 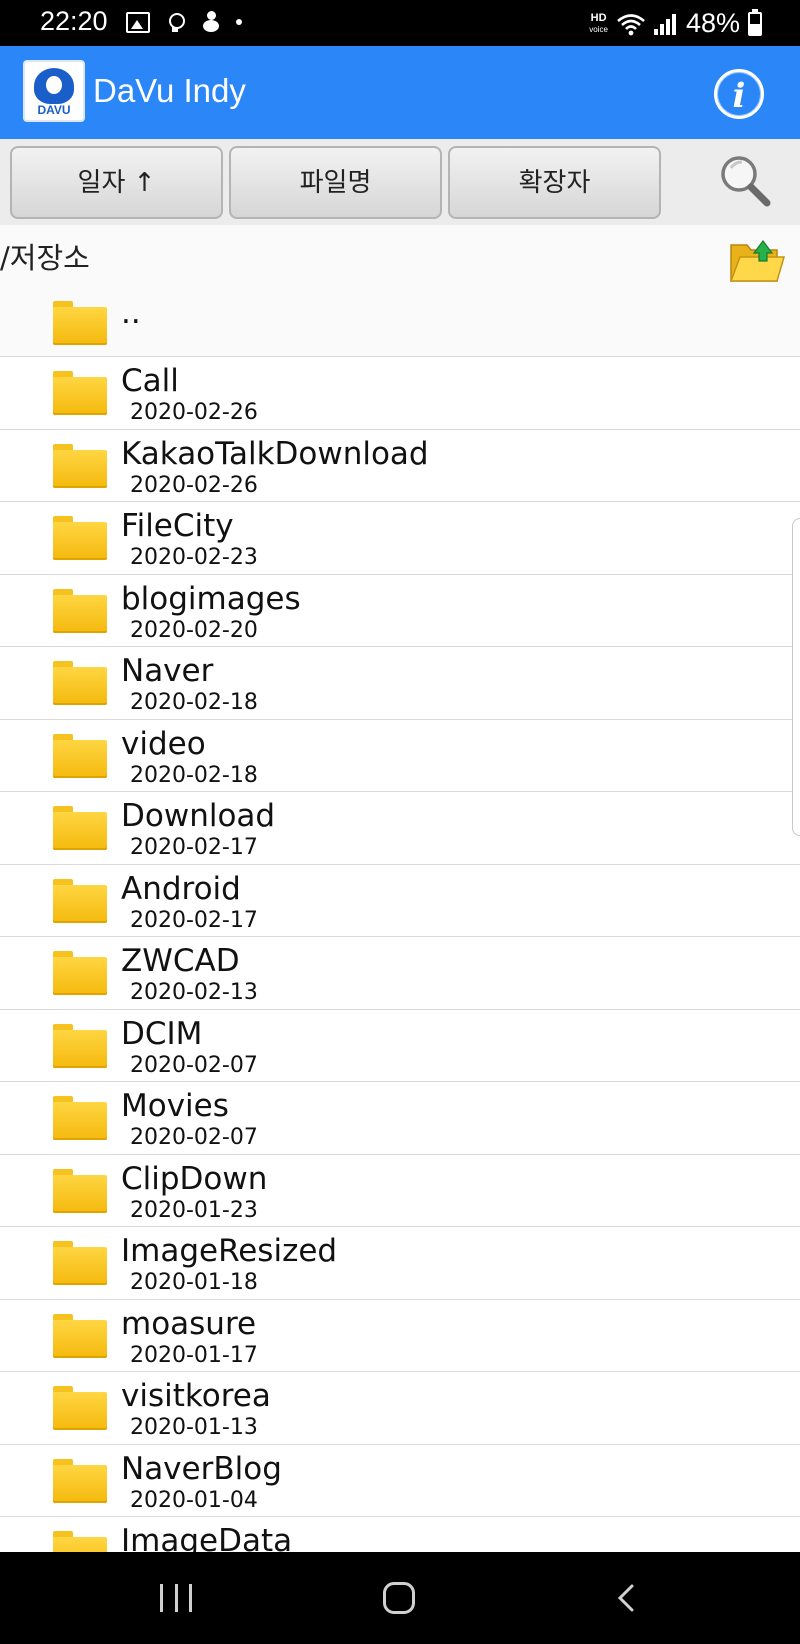 What do you see at coordinates (400, 1191) in the screenshot?
I see `folder-row: ClipDown 2020-01-23` at bounding box center [400, 1191].